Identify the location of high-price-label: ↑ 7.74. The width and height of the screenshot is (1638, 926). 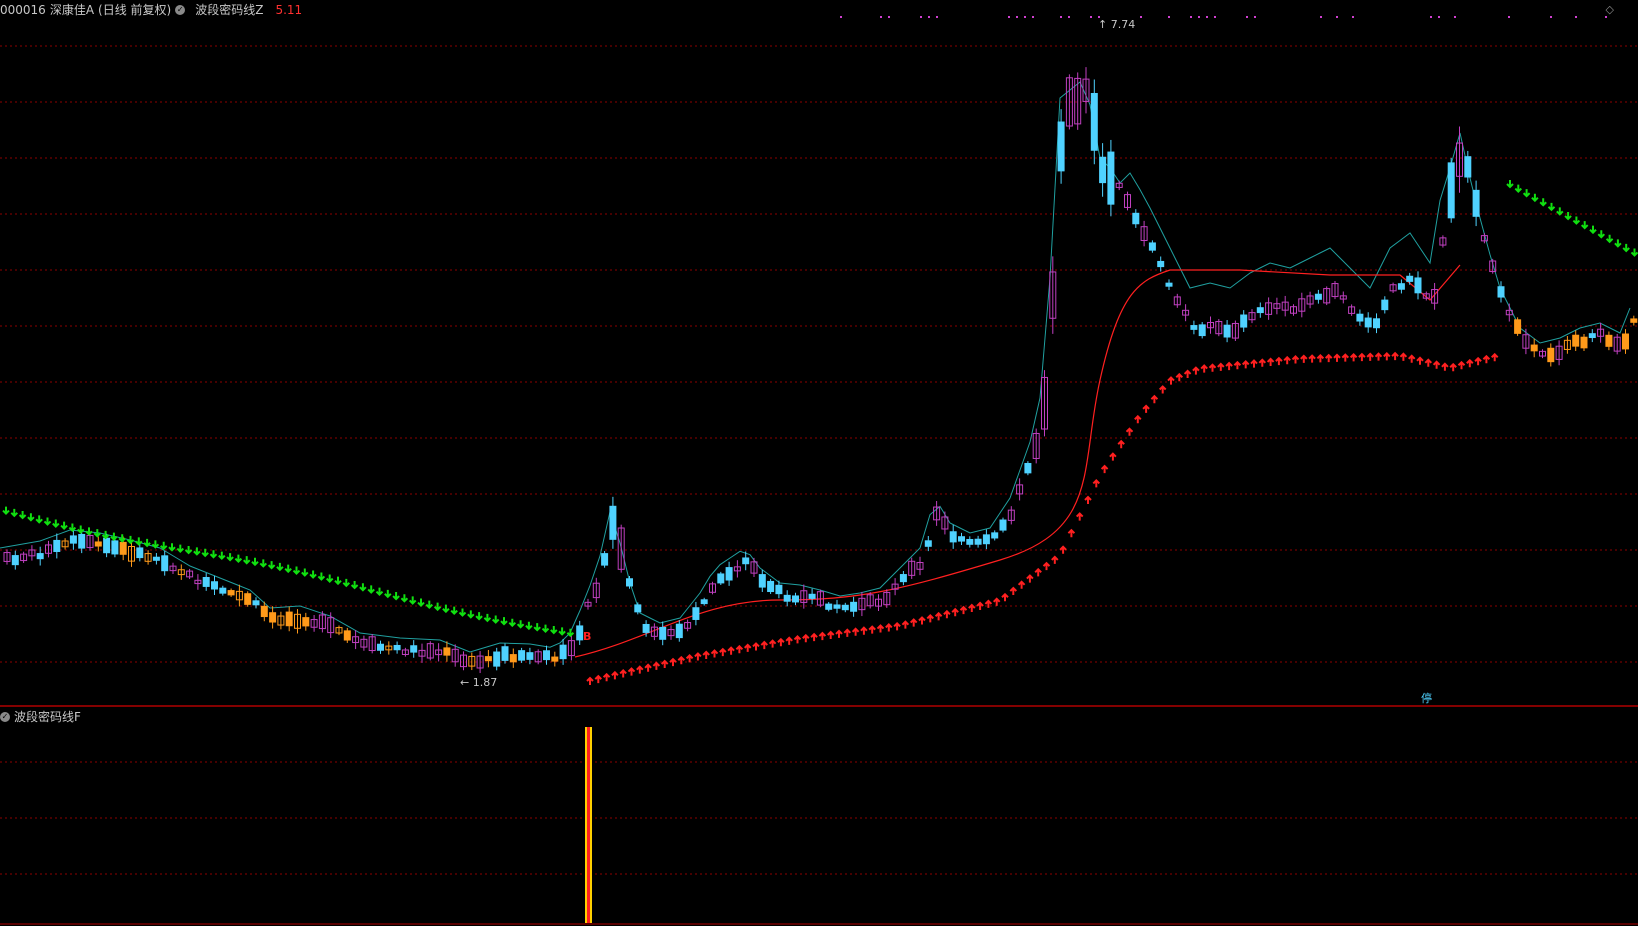
(1117, 24).